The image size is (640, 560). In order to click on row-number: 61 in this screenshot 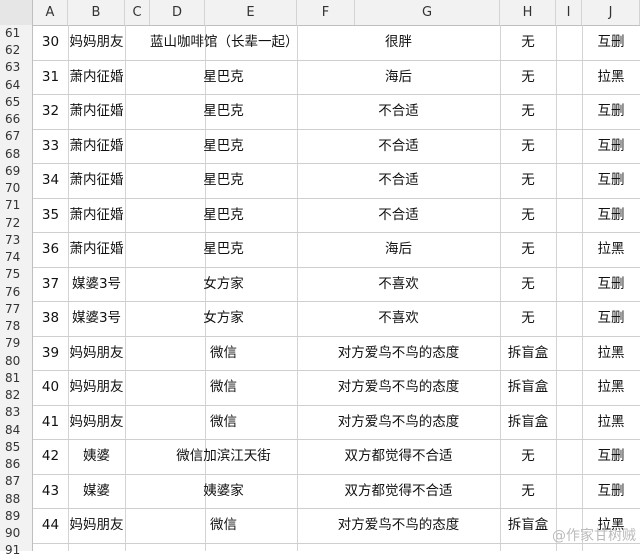, I will do `click(16, 33)`.